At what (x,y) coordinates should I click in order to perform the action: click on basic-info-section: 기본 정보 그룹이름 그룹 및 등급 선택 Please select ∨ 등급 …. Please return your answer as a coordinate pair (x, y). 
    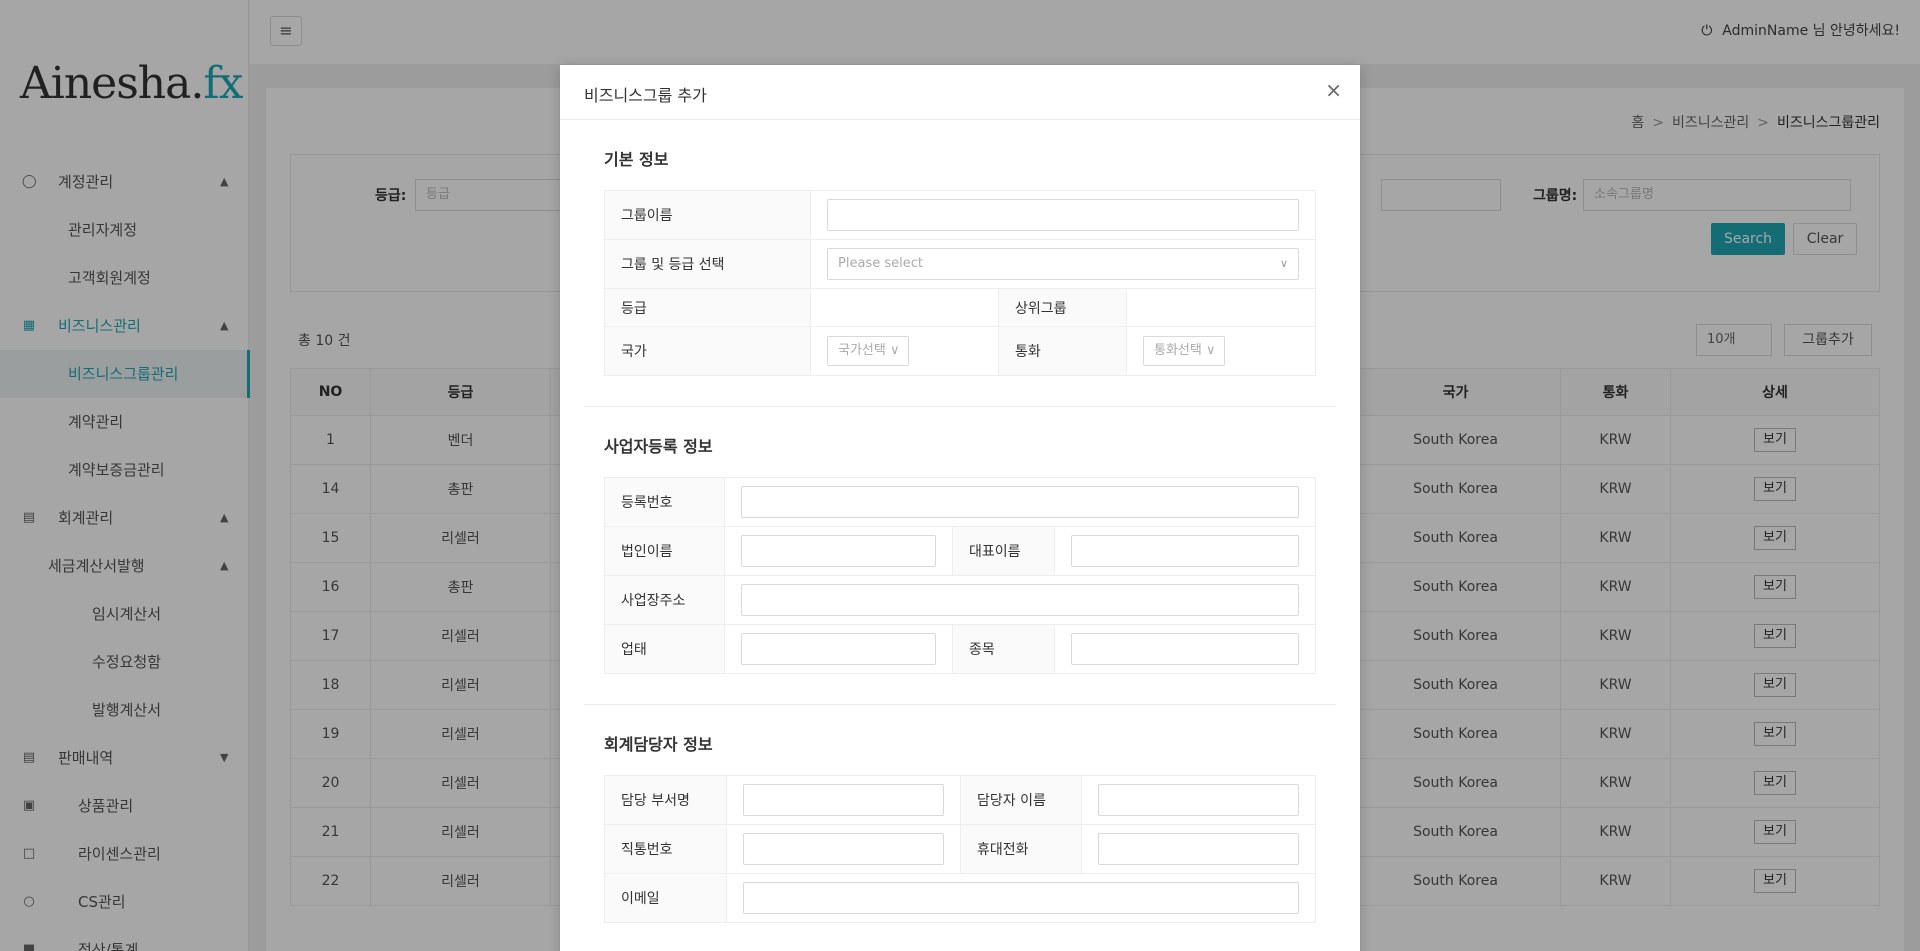
    Looking at the image, I should click on (960, 248).